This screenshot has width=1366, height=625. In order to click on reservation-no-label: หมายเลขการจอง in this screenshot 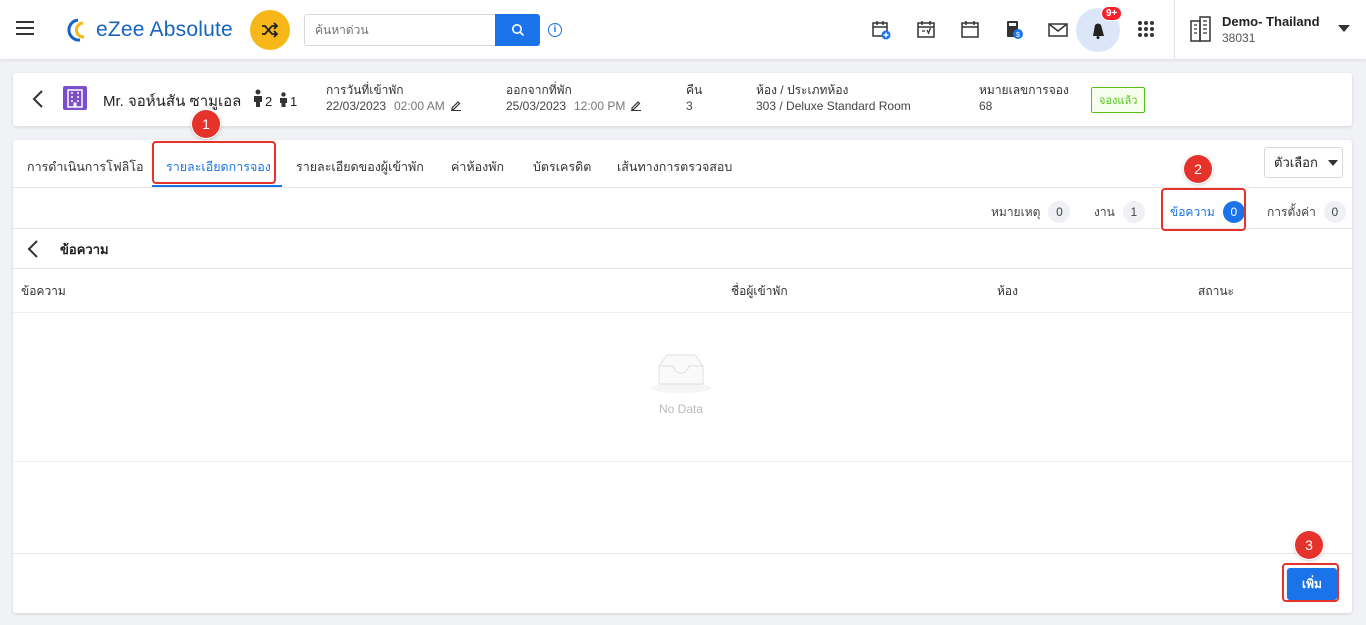, I will do `click(1024, 90)`.